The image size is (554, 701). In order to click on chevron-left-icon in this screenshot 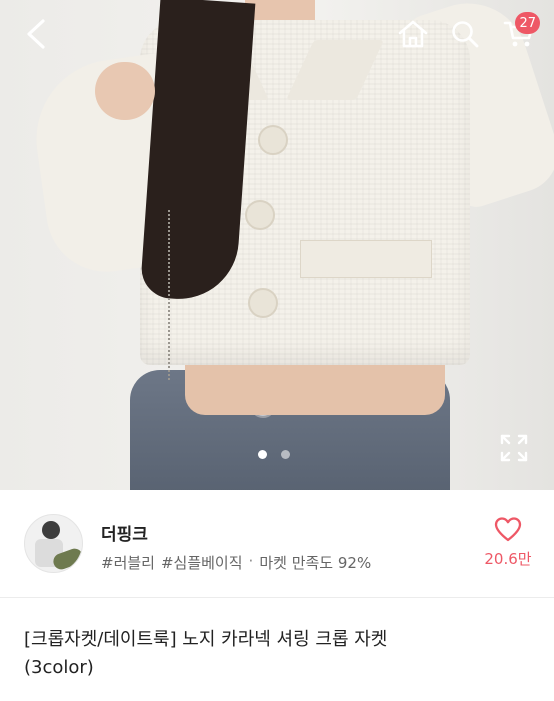, I will do `click(36, 34)`.